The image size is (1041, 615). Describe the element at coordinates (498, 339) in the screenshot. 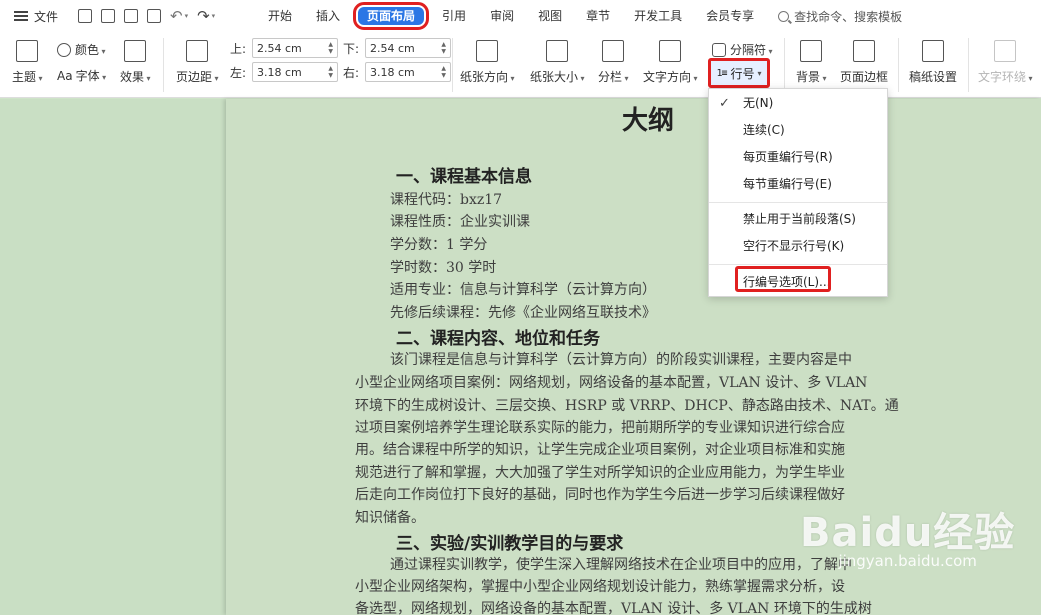

I see `section-heading: 二、课程内容、地位和任务` at that location.